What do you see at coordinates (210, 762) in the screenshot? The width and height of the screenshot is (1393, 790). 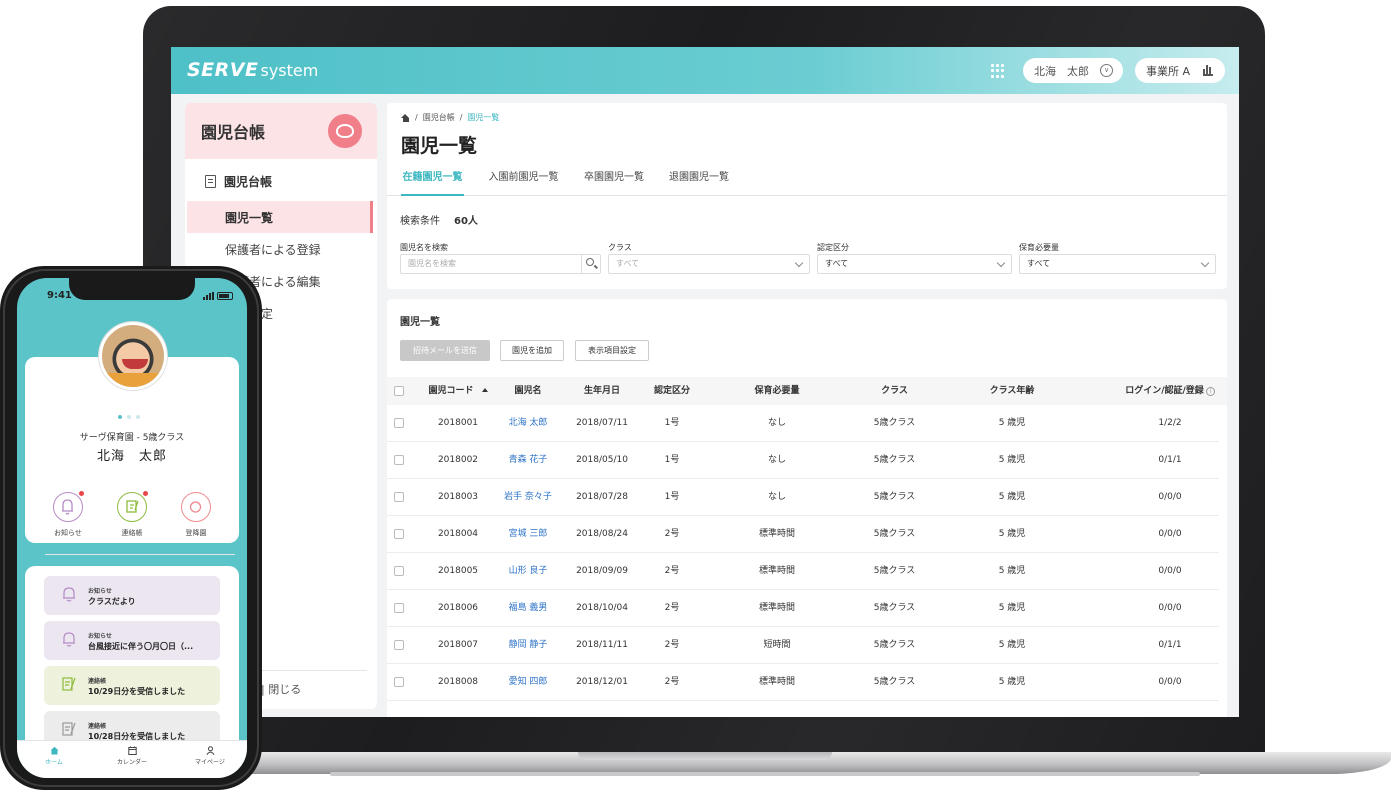 I see `tab-label: マイページ` at bounding box center [210, 762].